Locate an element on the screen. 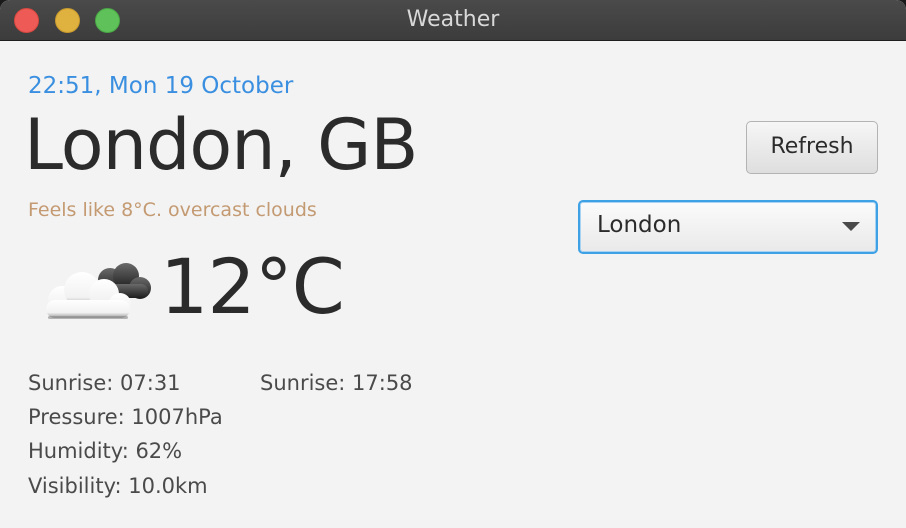  refresh-button: Refresh is located at coordinates (812, 147).